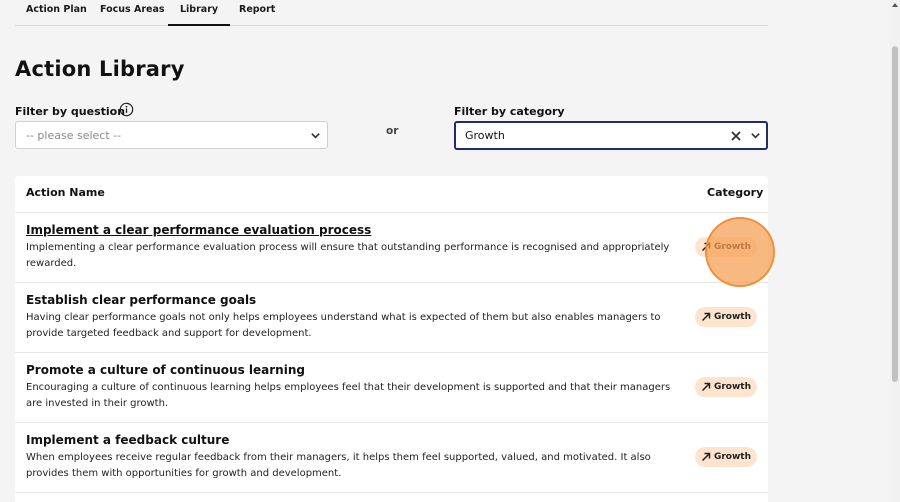 The height and width of the screenshot is (502, 900). Describe the element at coordinates (611, 135) in the screenshot. I see `category-select: Growth` at that location.